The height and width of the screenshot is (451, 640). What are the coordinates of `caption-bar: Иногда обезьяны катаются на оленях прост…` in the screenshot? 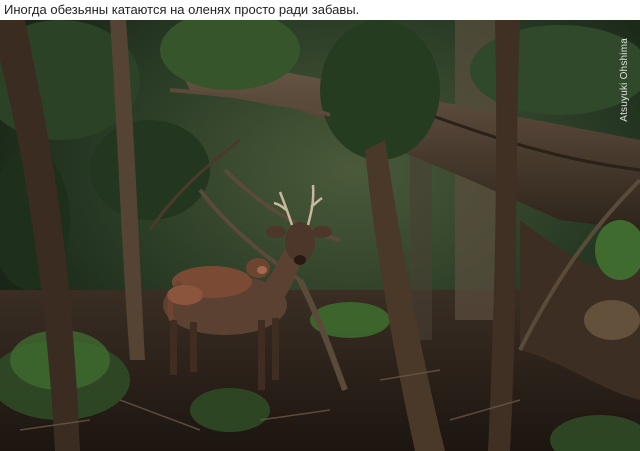 It's located at (320, 10).